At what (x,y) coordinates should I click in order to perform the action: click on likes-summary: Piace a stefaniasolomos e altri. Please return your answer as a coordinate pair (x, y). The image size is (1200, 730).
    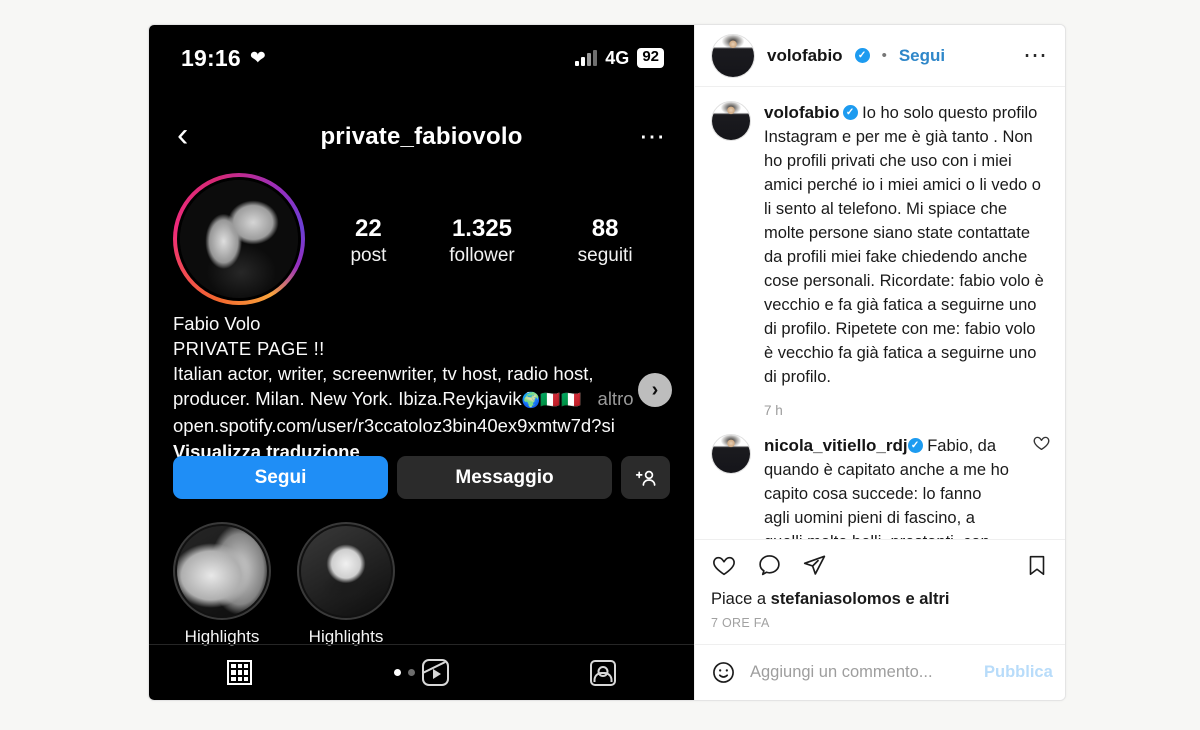
    Looking at the image, I should click on (880, 597).